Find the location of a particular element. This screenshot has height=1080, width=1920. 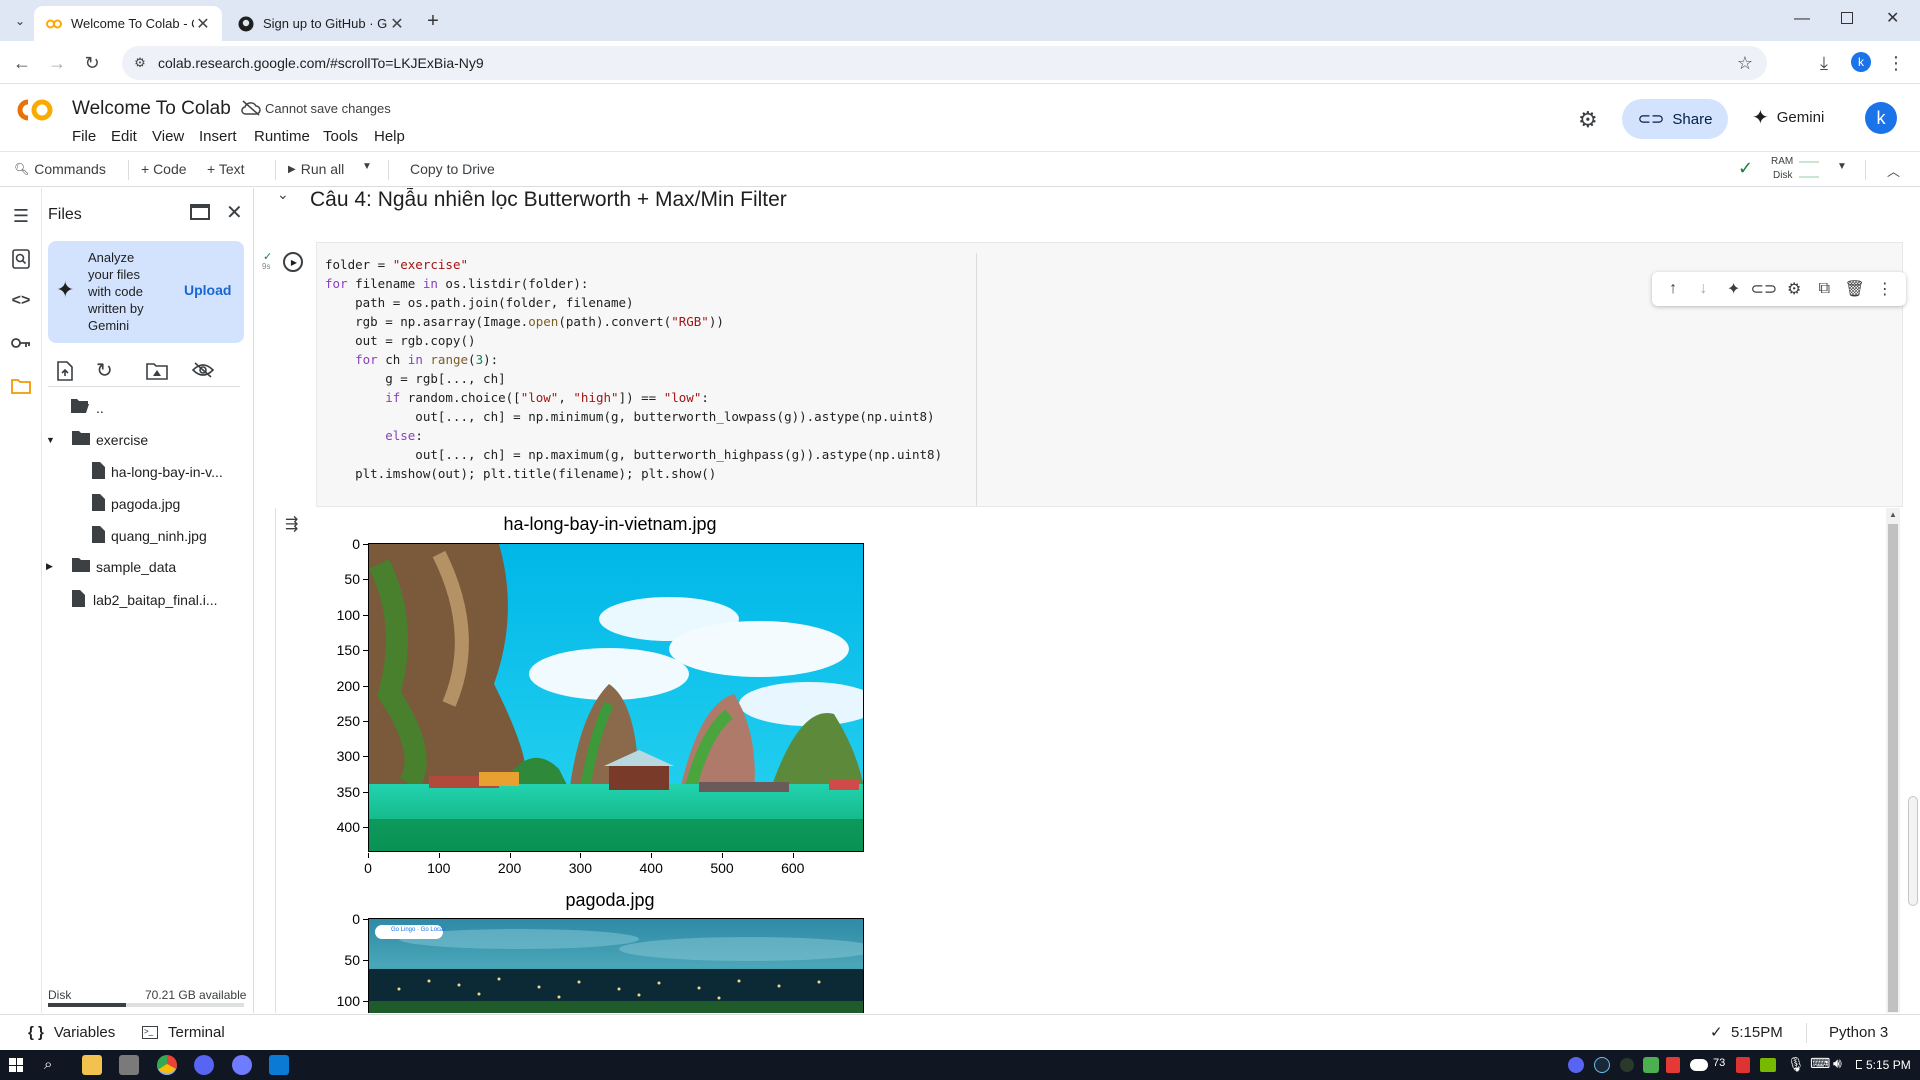

microphone-icon: 🎙︎ is located at coordinates (1796, 1064).